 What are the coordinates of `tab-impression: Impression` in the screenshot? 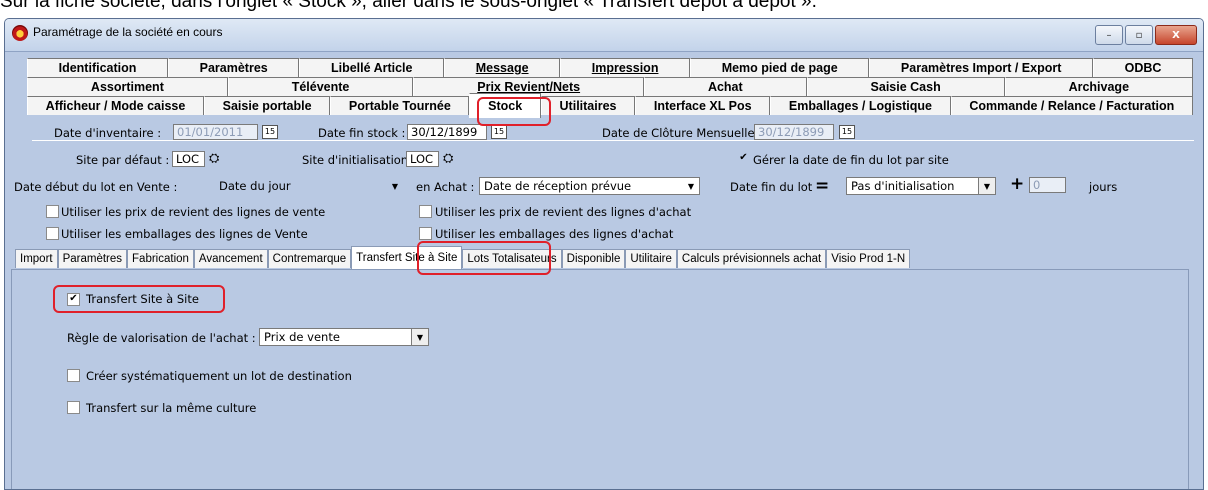 It's located at (625, 67).